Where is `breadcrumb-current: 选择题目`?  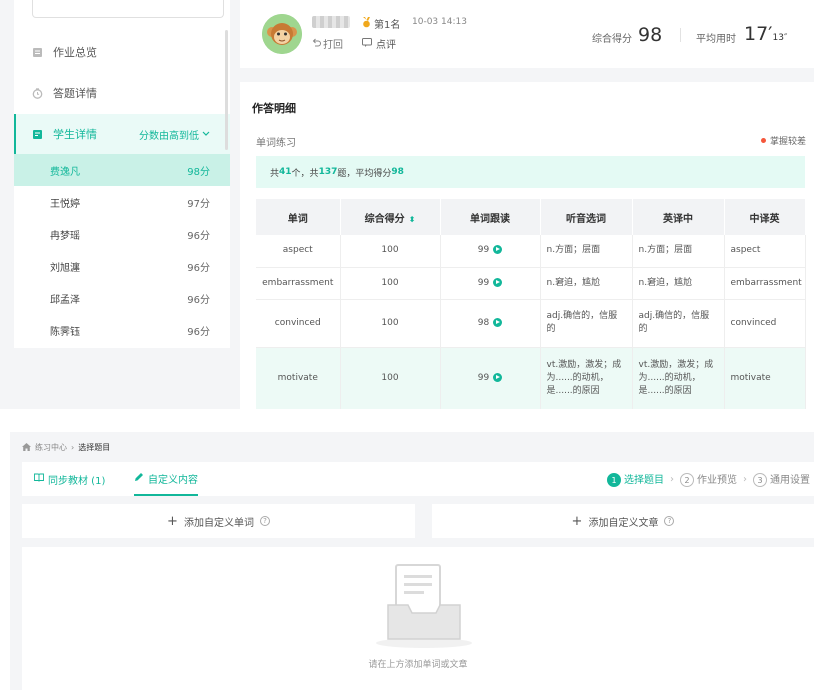 breadcrumb-current: 选择题目 is located at coordinates (94, 447).